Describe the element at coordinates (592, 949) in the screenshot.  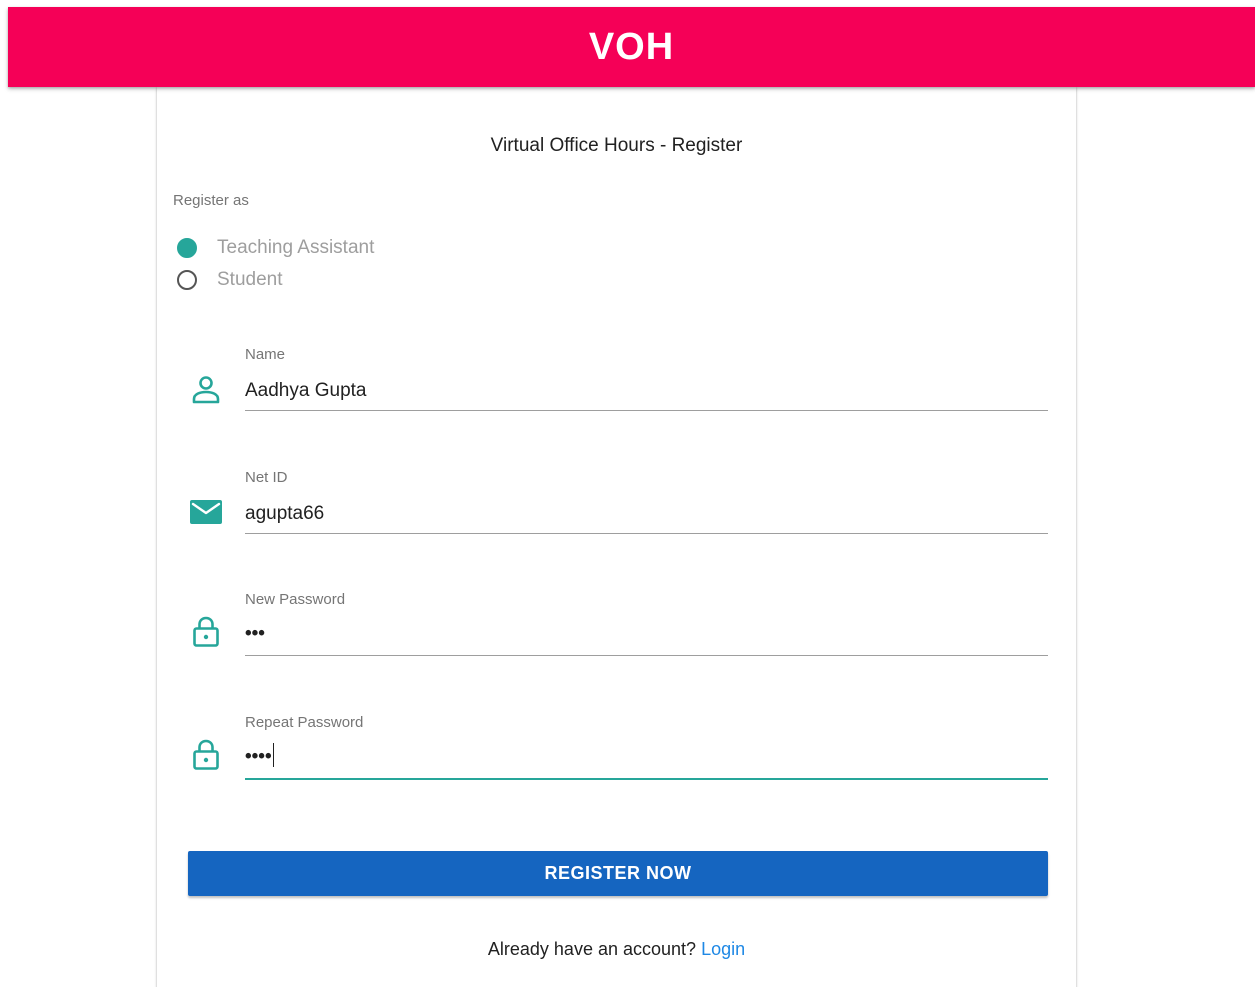
I see `login-prompt-text: Already have an account?` at that location.